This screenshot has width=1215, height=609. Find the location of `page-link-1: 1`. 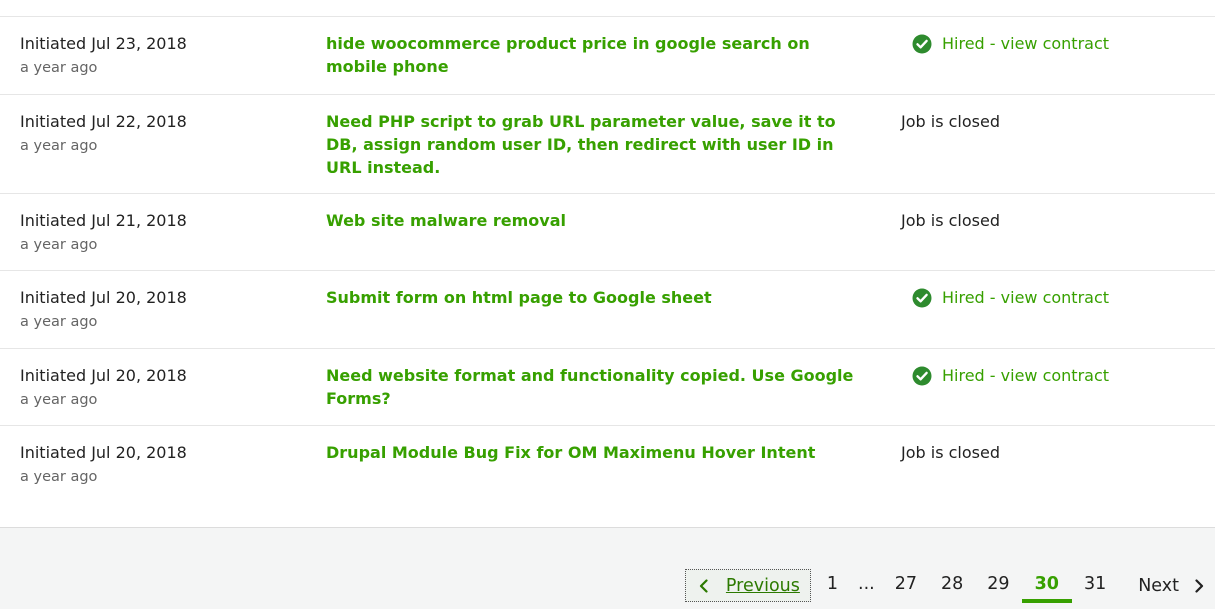

page-link-1: 1 is located at coordinates (832, 585).